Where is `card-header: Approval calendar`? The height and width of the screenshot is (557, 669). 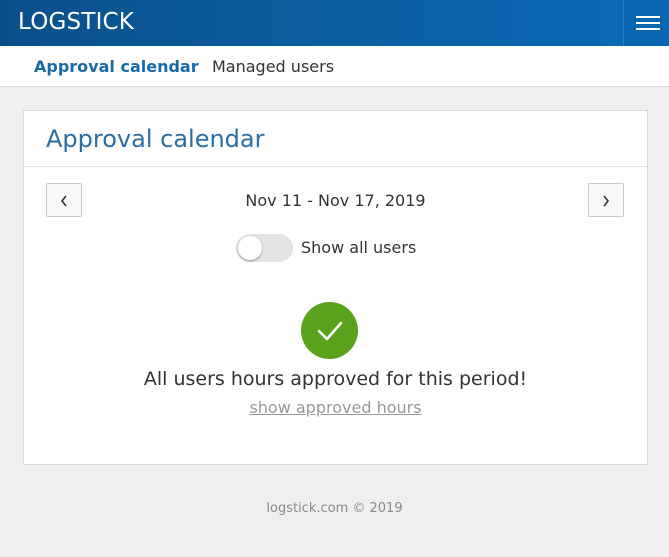 card-header: Approval calendar is located at coordinates (335, 139).